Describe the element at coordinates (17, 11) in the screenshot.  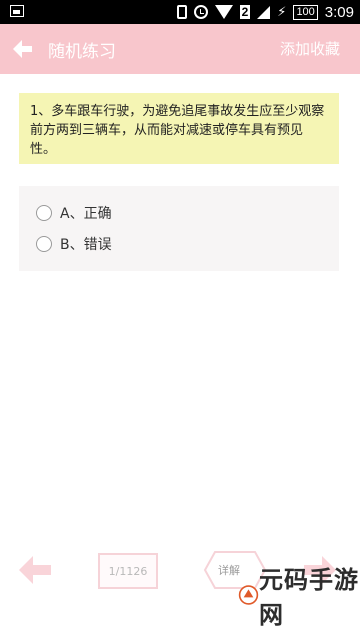
I see `photo-icon` at that location.